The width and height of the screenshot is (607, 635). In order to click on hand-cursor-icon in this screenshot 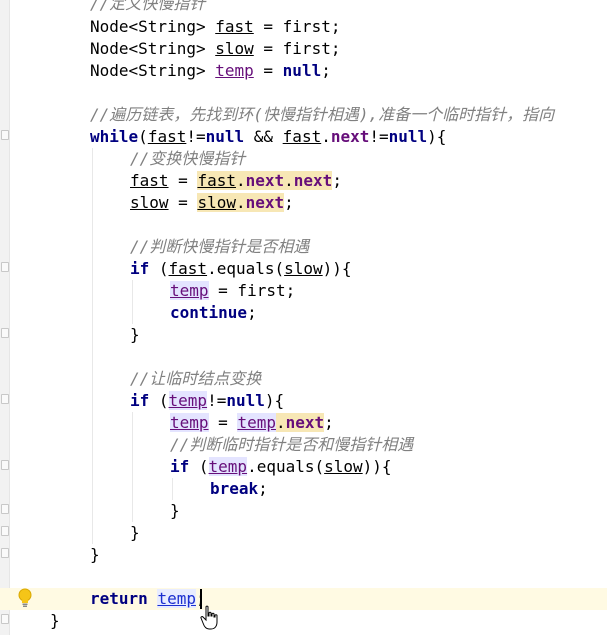, I will do `click(209, 617)`.